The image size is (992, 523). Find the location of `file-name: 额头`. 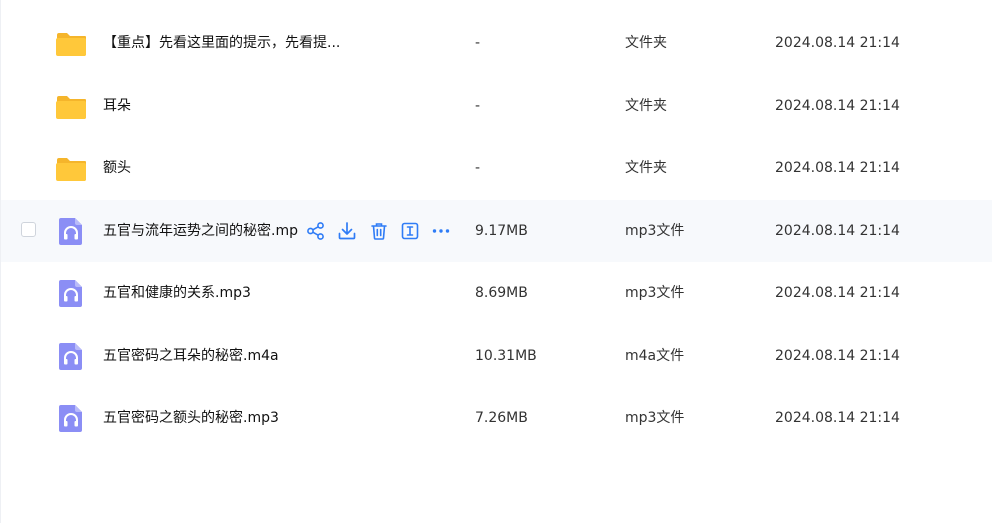

file-name: 额头 is located at coordinates (117, 168).